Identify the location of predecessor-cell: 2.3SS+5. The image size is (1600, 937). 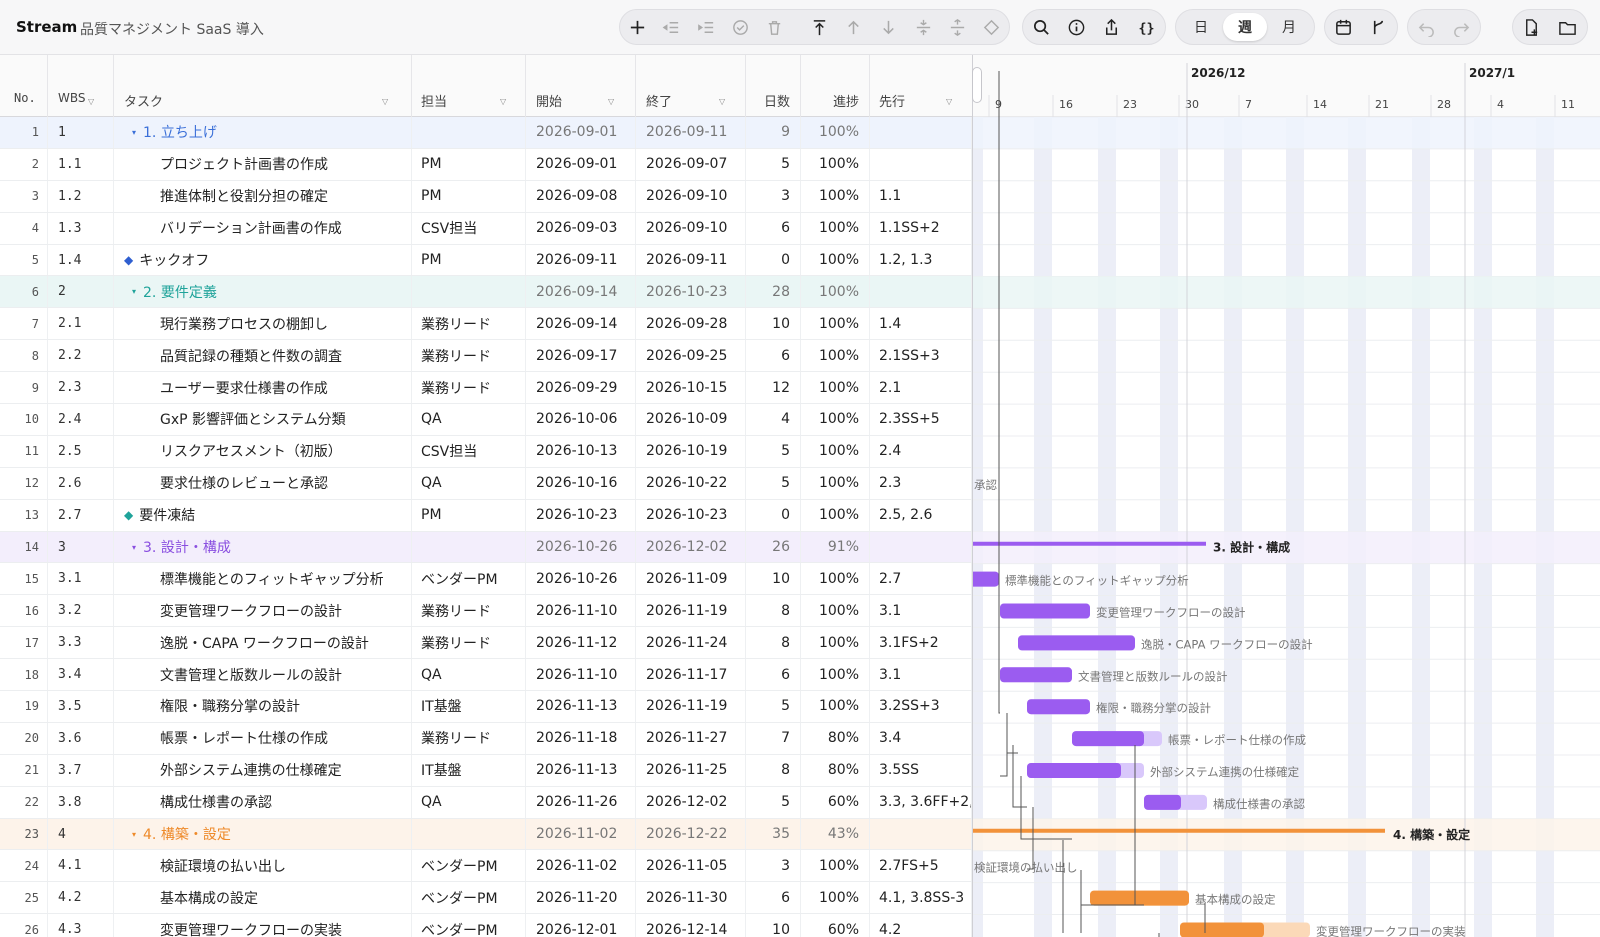
(921, 419).